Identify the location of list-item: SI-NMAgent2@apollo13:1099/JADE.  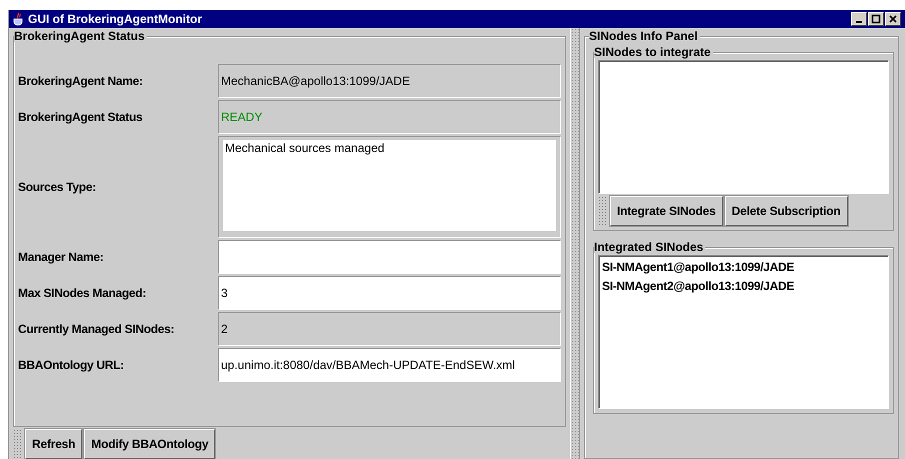
(743, 286).